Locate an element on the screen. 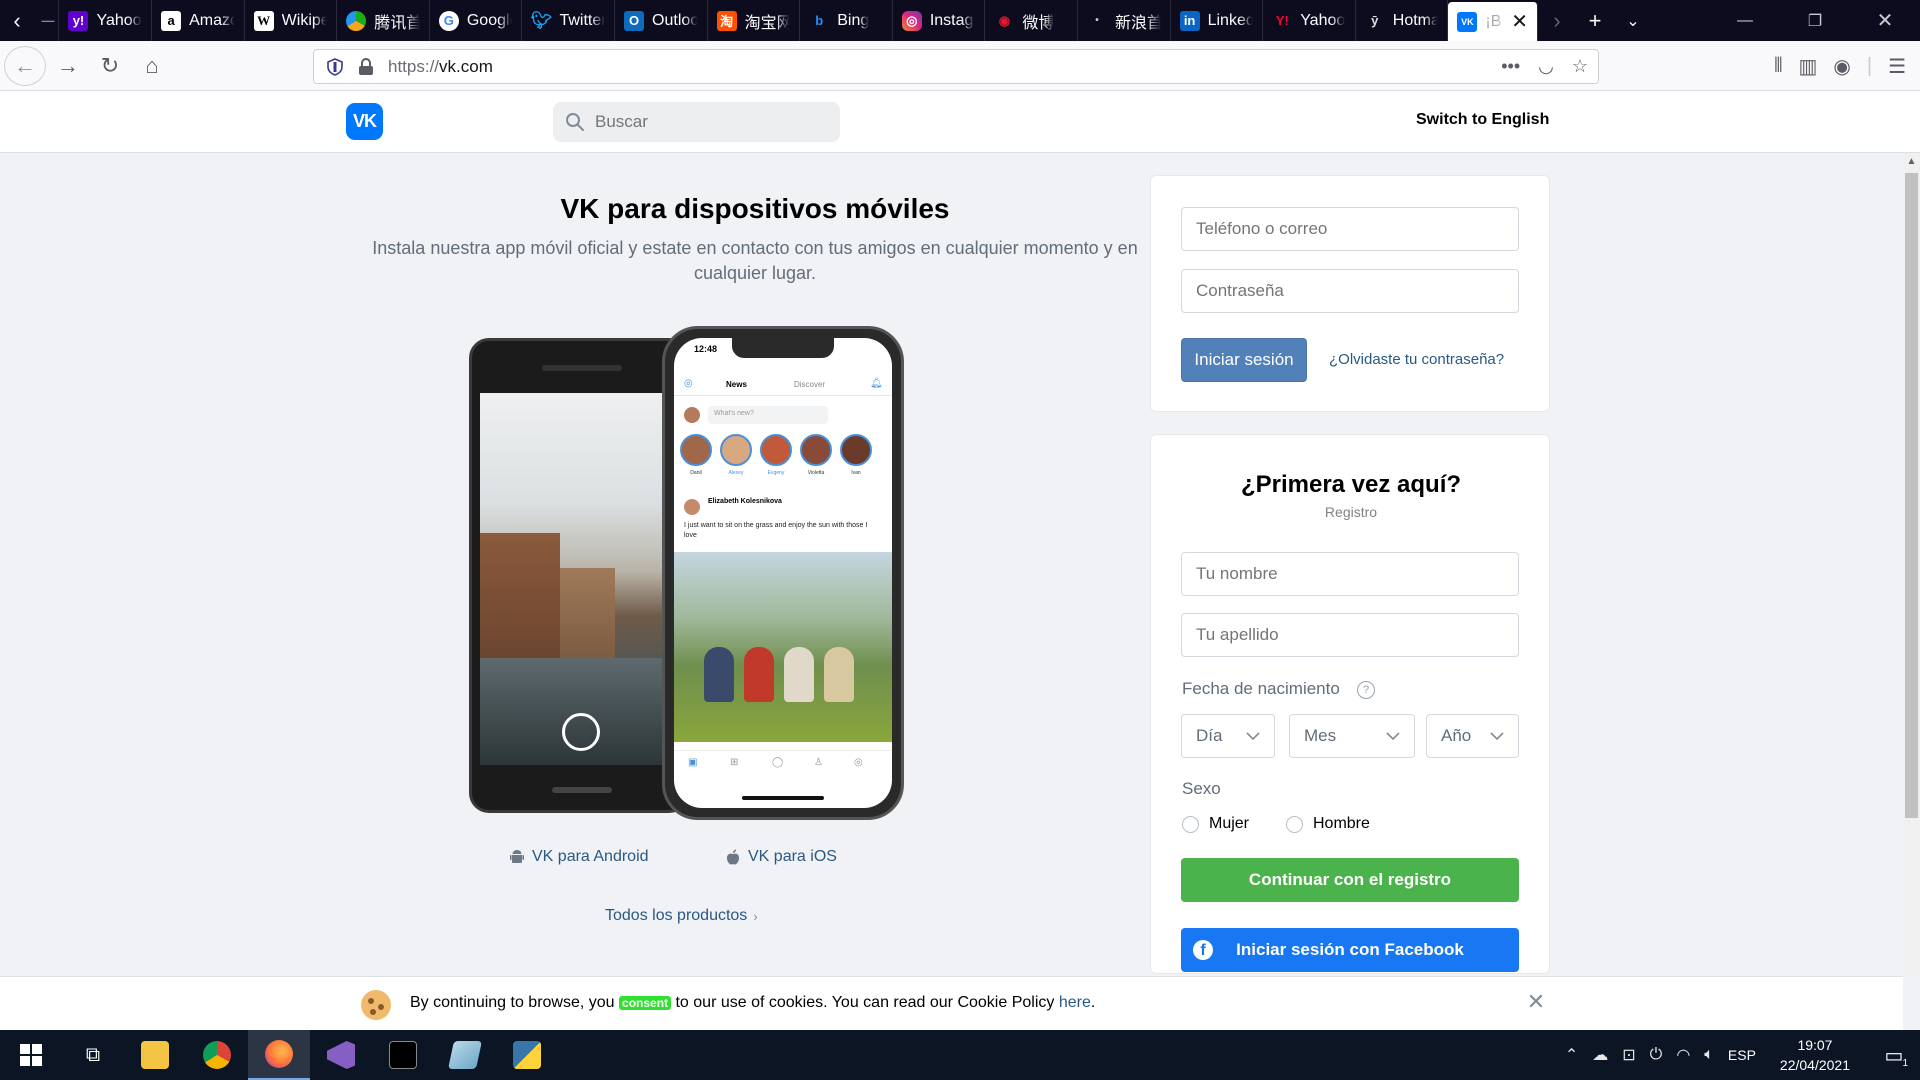  url-text: https://vk.com is located at coordinates (440, 67).